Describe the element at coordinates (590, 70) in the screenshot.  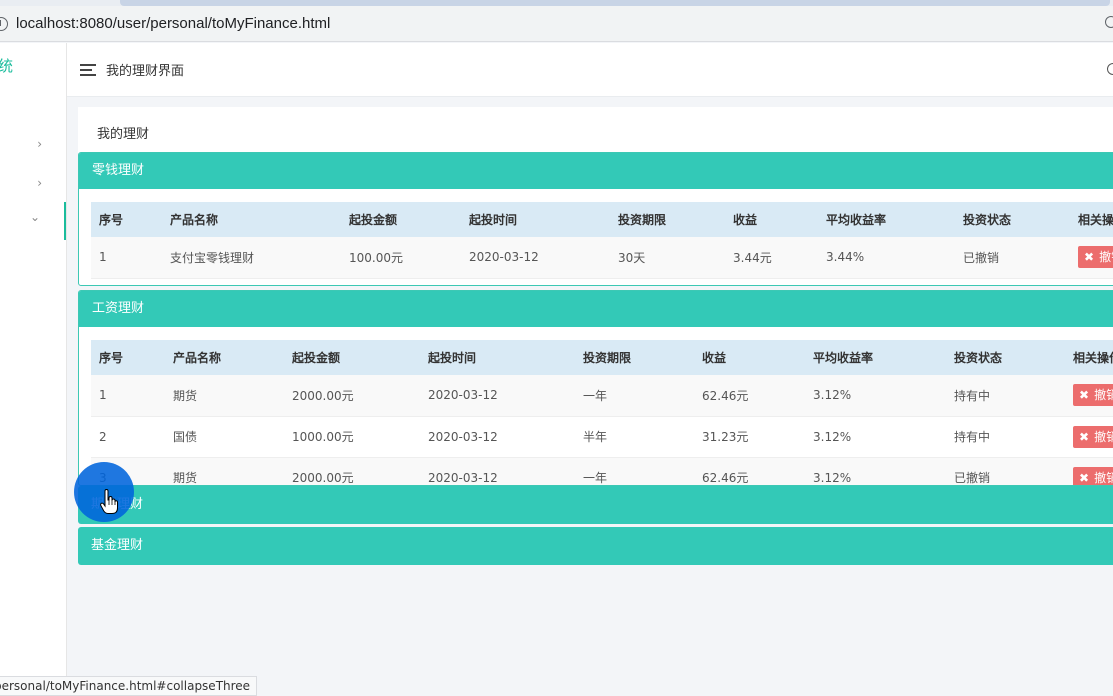
I see `topbar: 我的理财界面` at that location.